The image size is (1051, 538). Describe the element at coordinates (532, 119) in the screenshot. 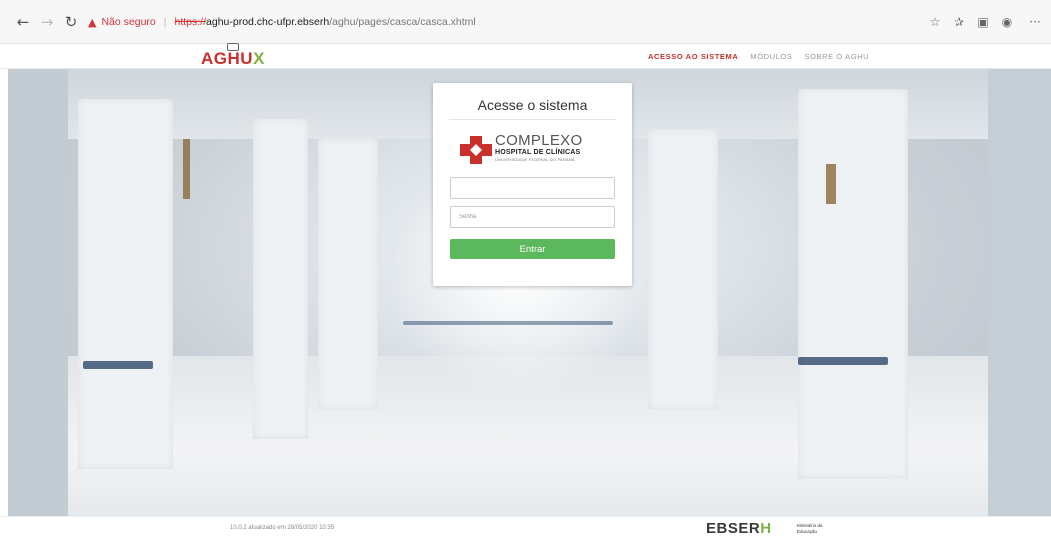

I see `title-divider` at that location.